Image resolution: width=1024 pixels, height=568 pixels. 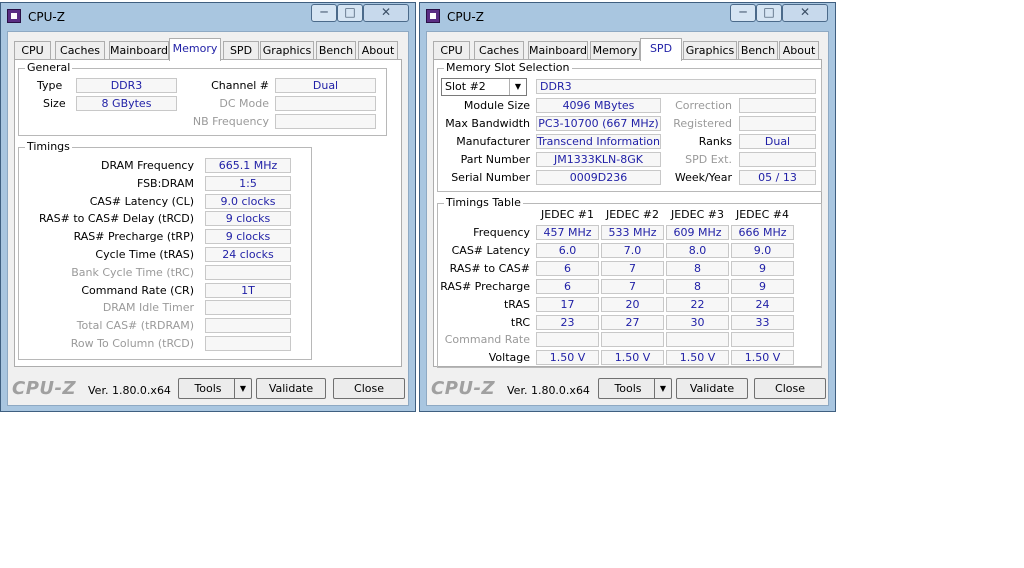 What do you see at coordinates (632, 268) in the screenshot?
I see `timing-cell: 7` at bounding box center [632, 268].